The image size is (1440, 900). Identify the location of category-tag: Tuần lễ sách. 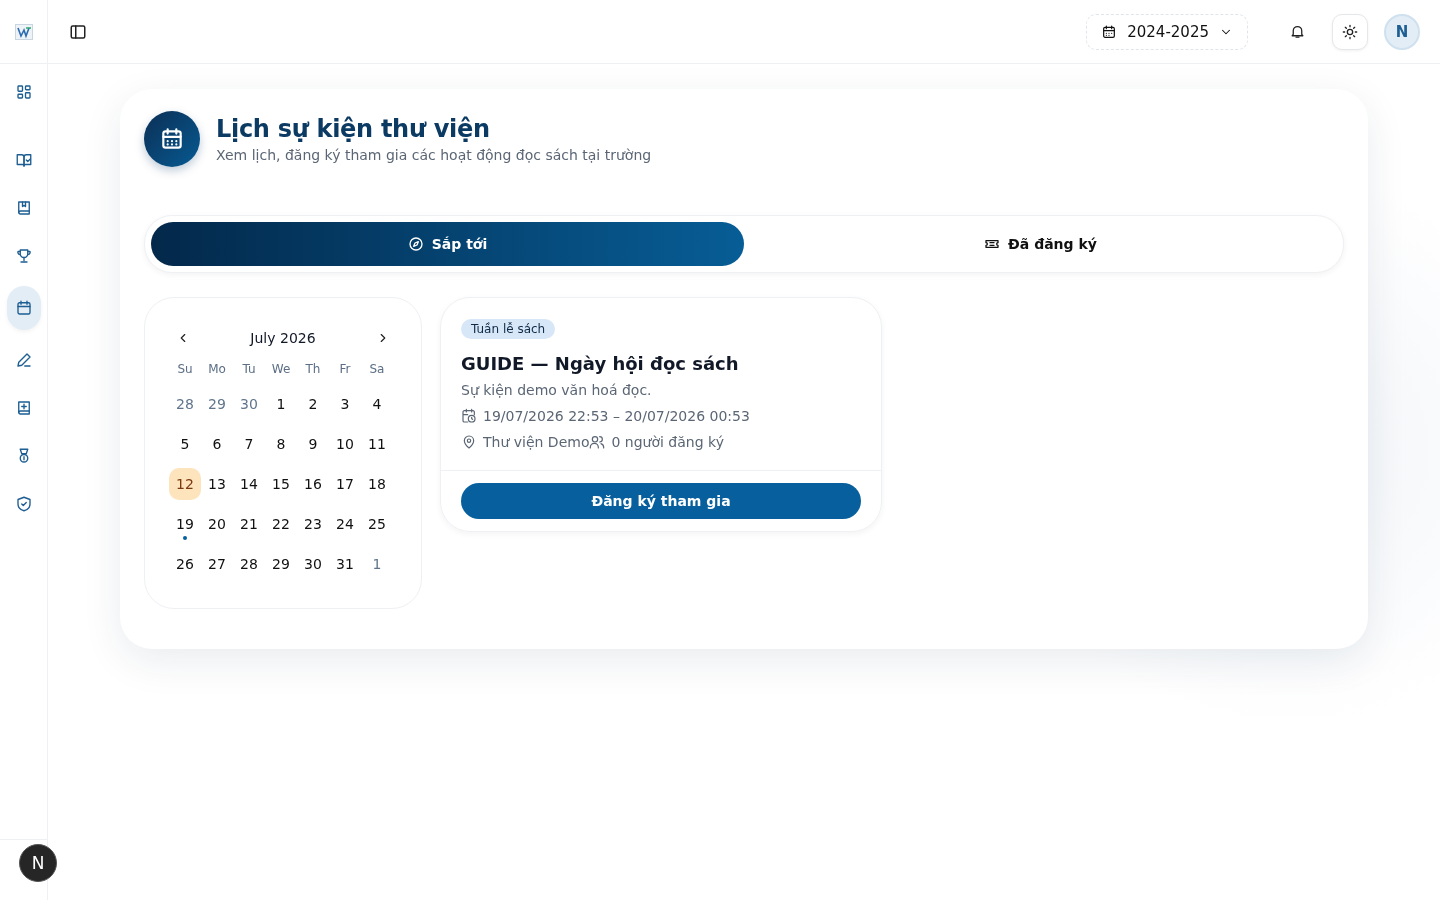
(508, 329).